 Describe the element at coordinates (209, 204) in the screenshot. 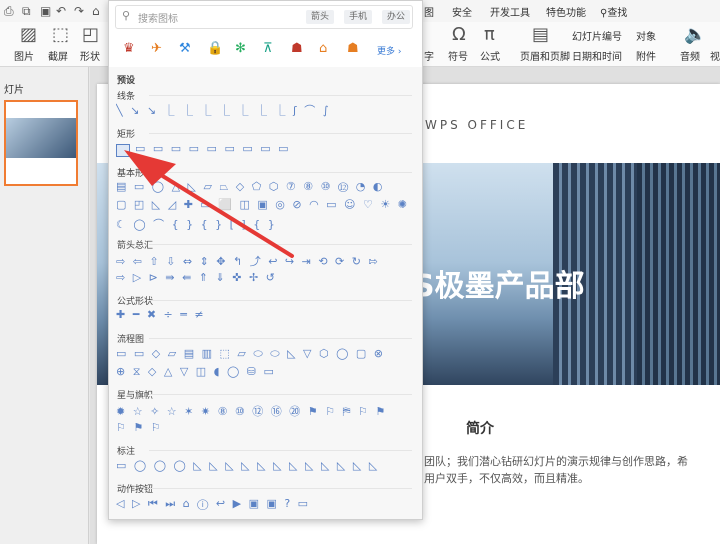

I see `annotation-arrow` at that location.